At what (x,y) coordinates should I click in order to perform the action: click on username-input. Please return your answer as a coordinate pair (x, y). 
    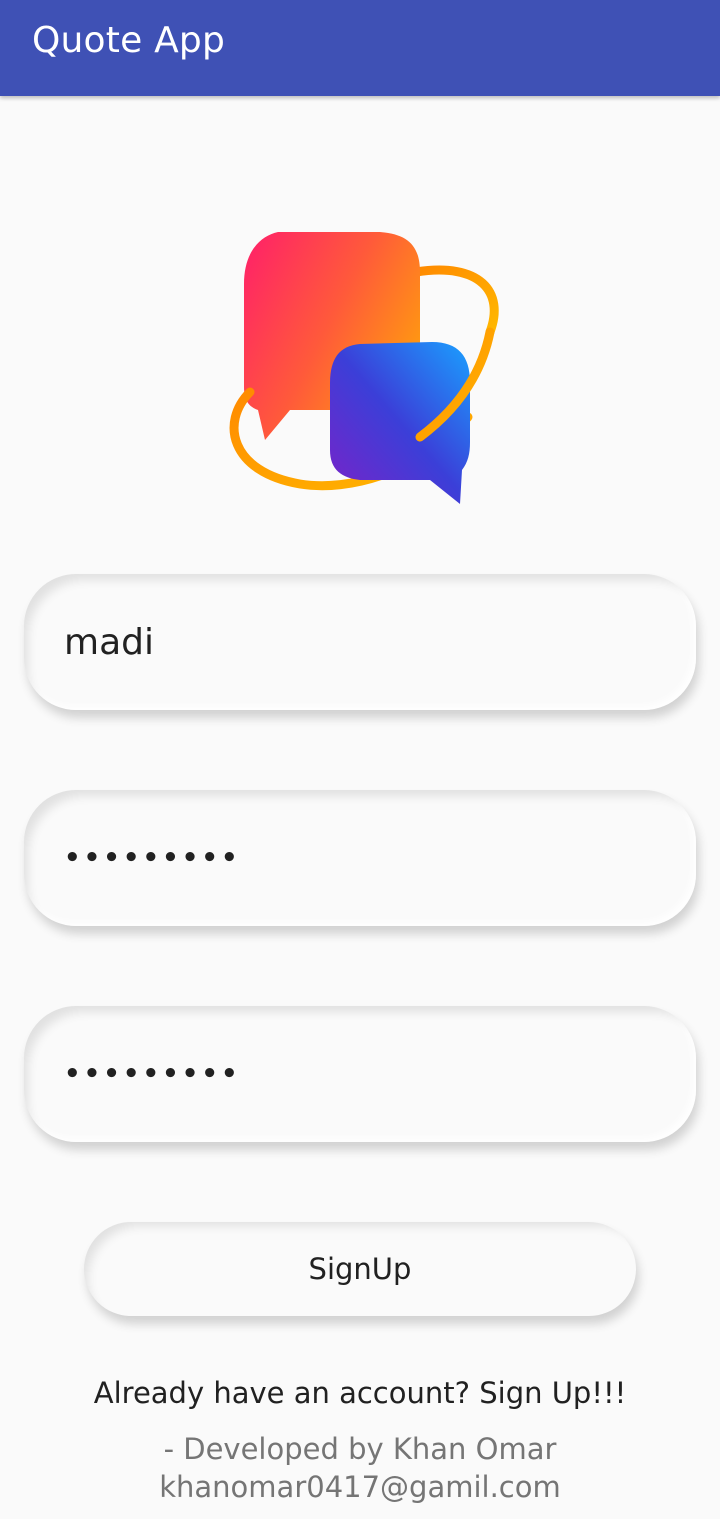
    Looking at the image, I should click on (364, 642).